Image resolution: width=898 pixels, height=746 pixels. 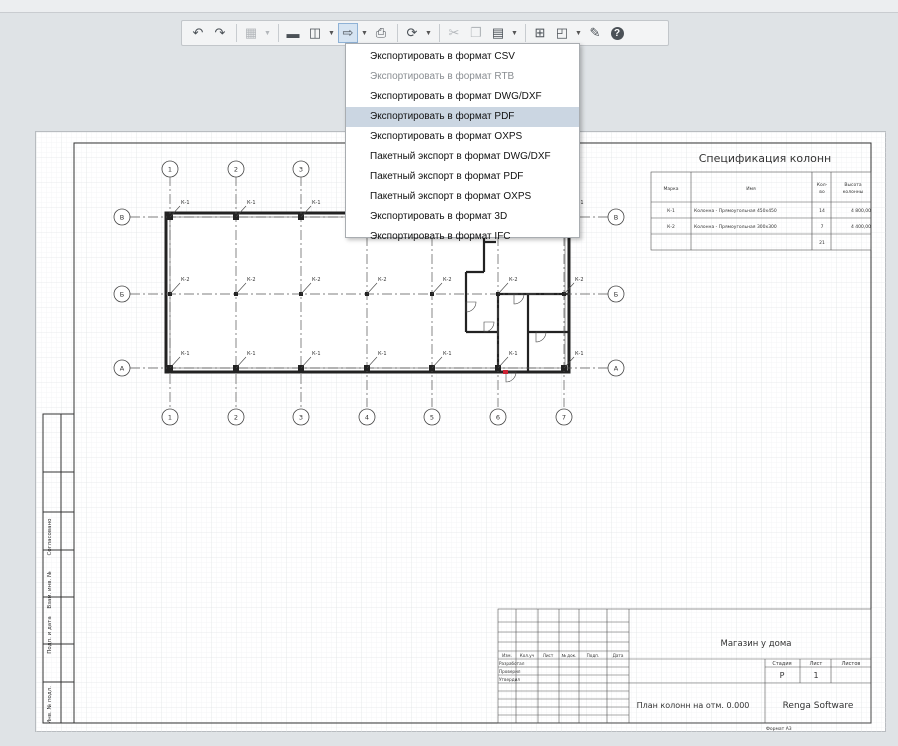 What do you see at coordinates (251, 33) in the screenshot?
I see `model-button: ▦` at bounding box center [251, 33].